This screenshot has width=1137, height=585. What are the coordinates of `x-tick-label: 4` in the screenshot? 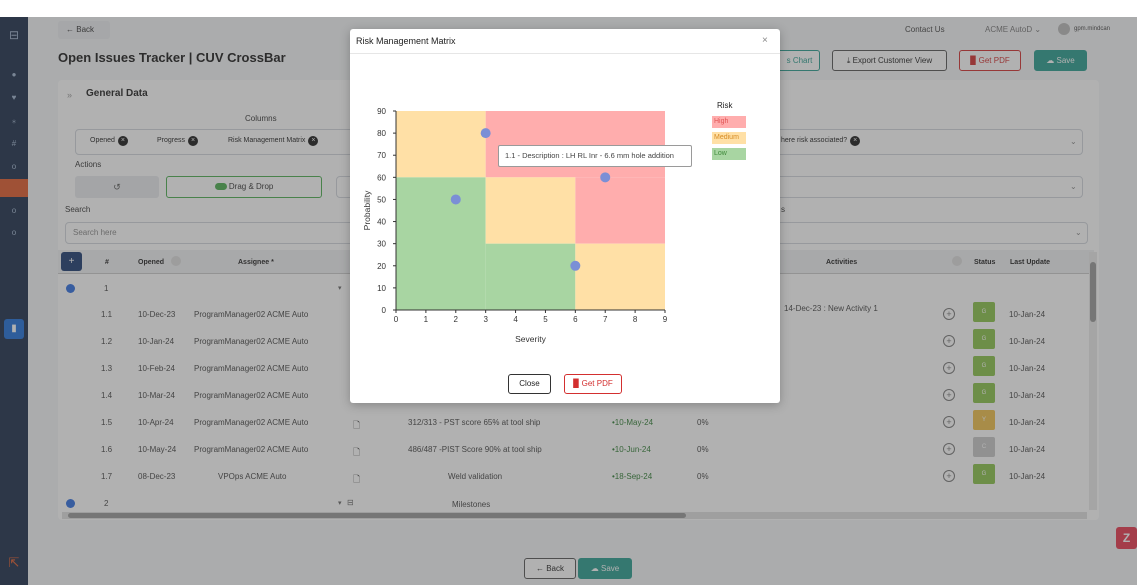 It's located at (515, 319).